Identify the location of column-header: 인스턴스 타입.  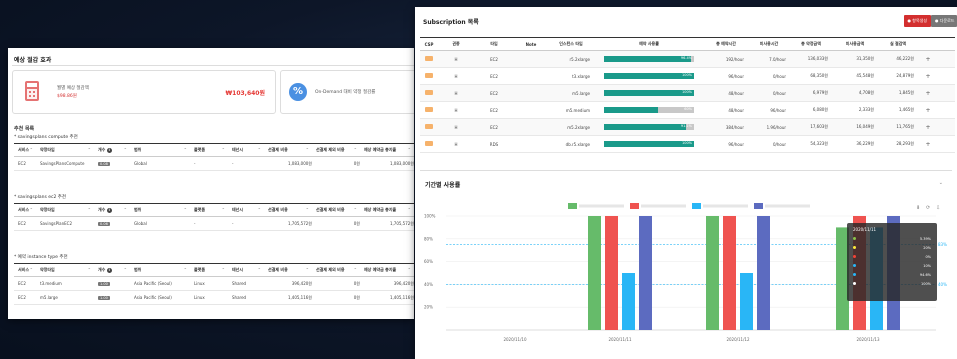
(571, 44).